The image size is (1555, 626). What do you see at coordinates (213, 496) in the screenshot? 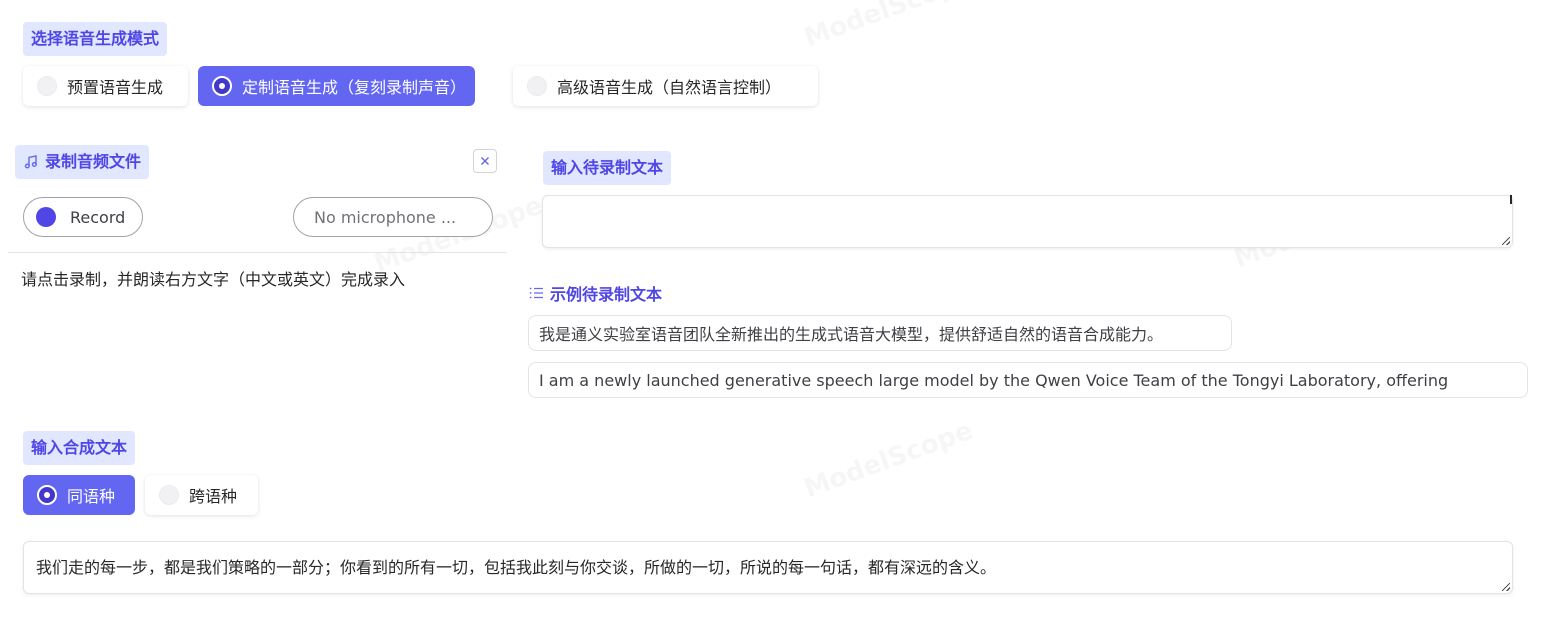
I see `synth-option-label: 跨语种` at bounding box center [213, 496].